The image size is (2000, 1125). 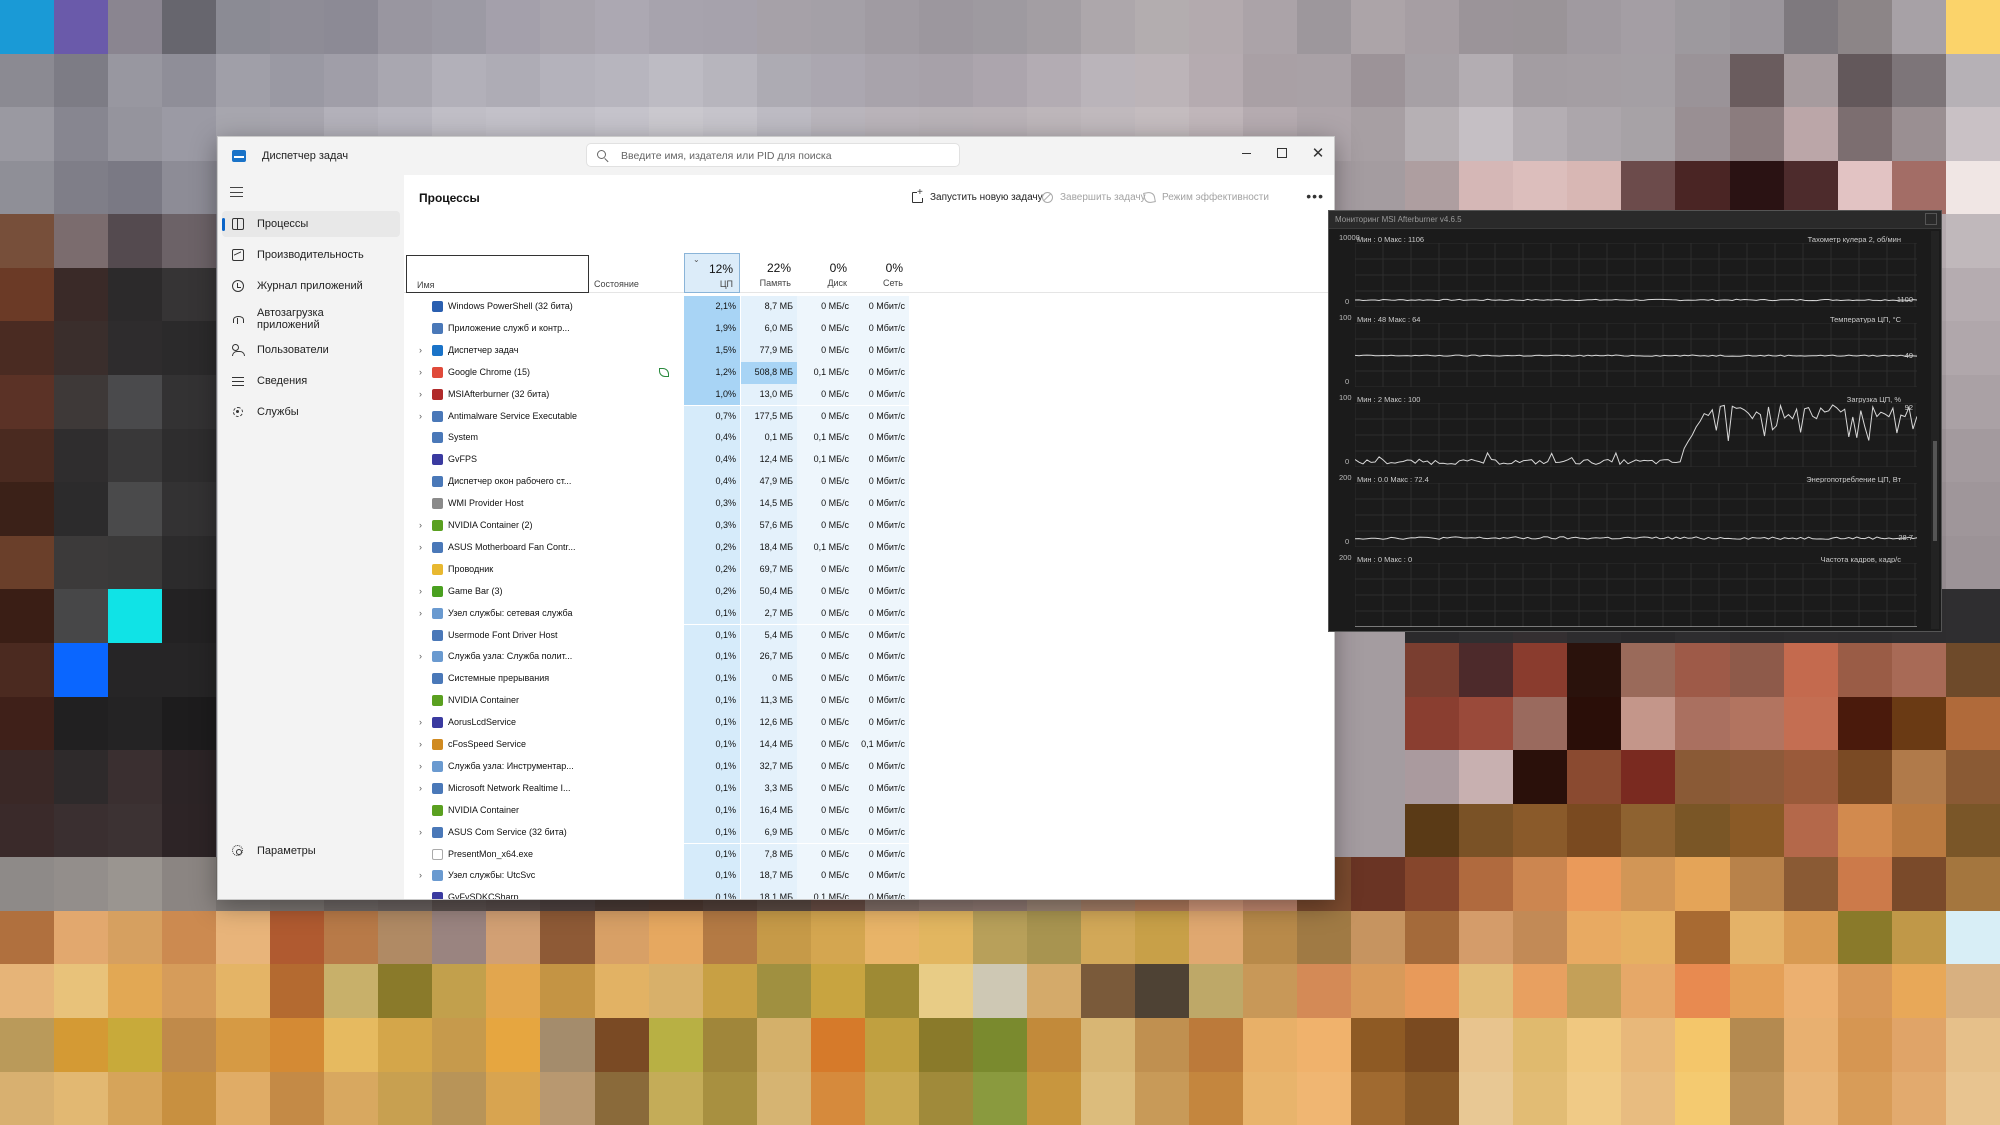 What do you see at coordinates (977, 197) in the screenshot?
I see `run-new-task-button: Запустить новую задачу` at bounding box center [977, 197].